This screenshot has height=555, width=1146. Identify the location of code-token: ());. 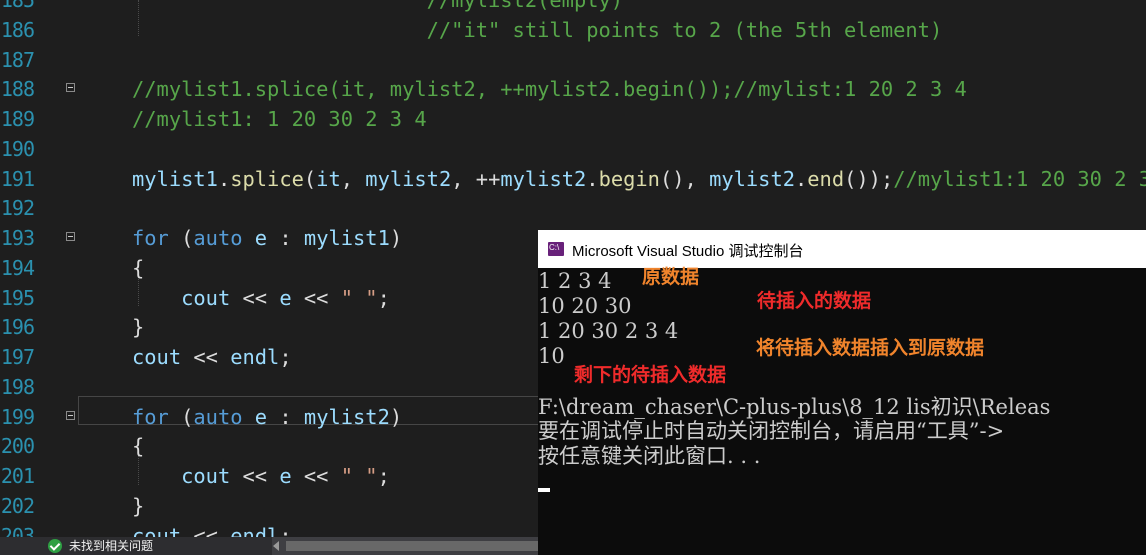
(869, 178).